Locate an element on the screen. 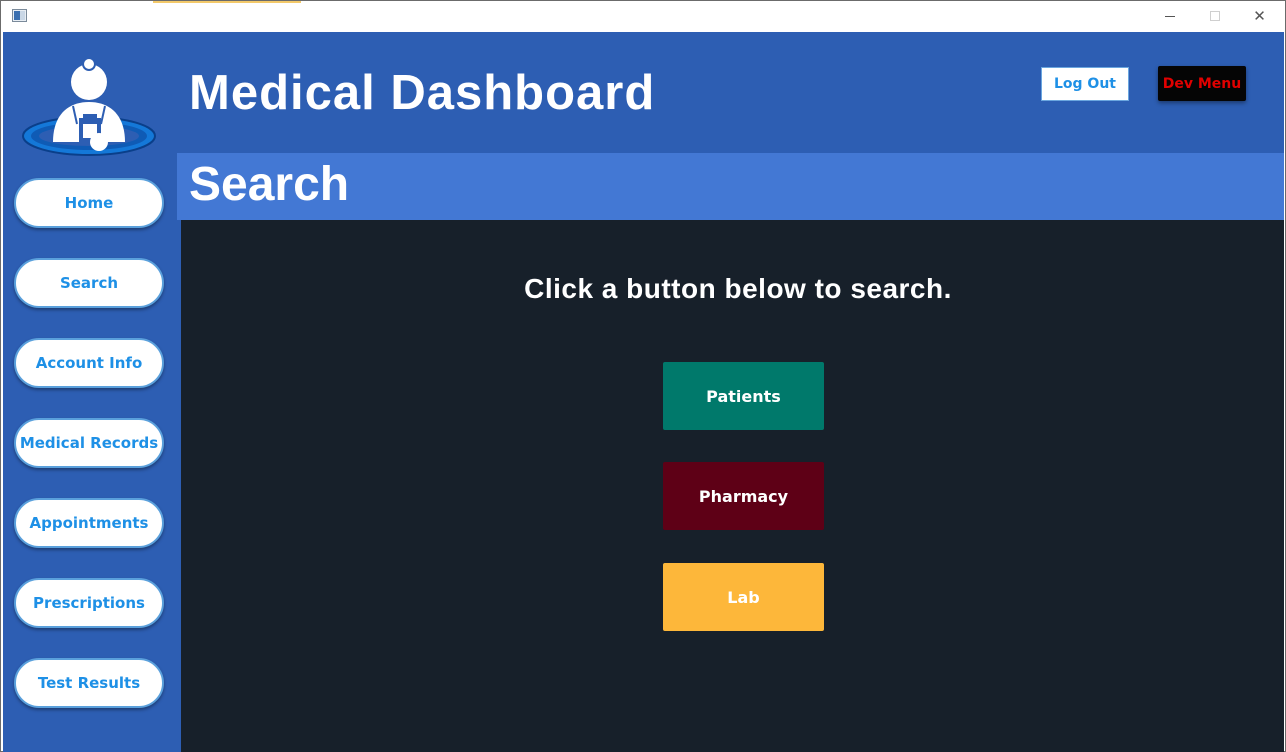 The image size is (1286, 752). maximize-icon is located at coordinates (1214, 16).